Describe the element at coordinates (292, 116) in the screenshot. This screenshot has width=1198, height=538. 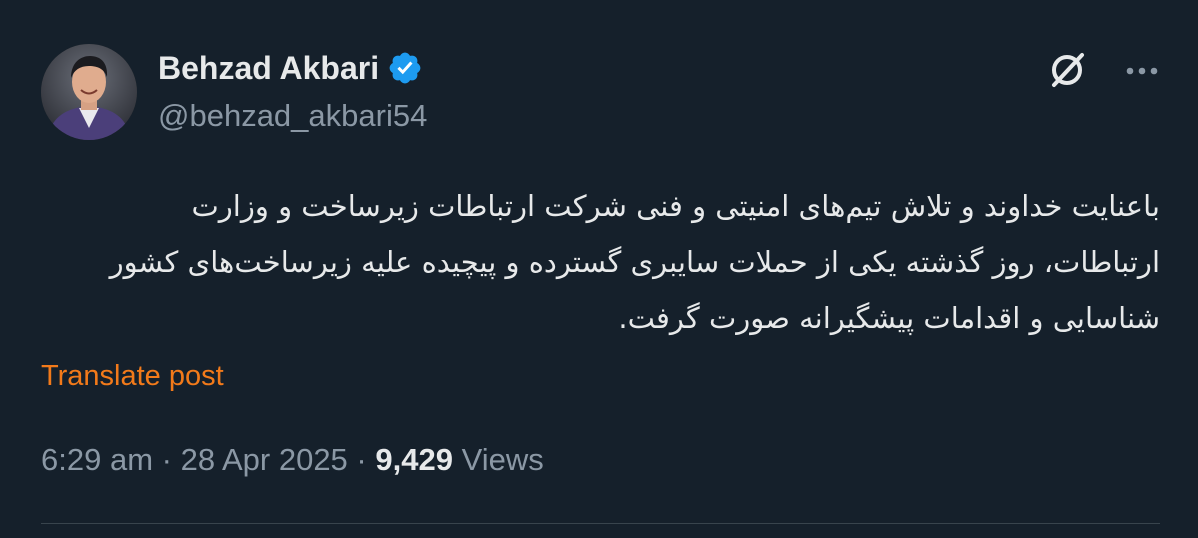
I see `author-handle: @behzad_akbari54` at that location.